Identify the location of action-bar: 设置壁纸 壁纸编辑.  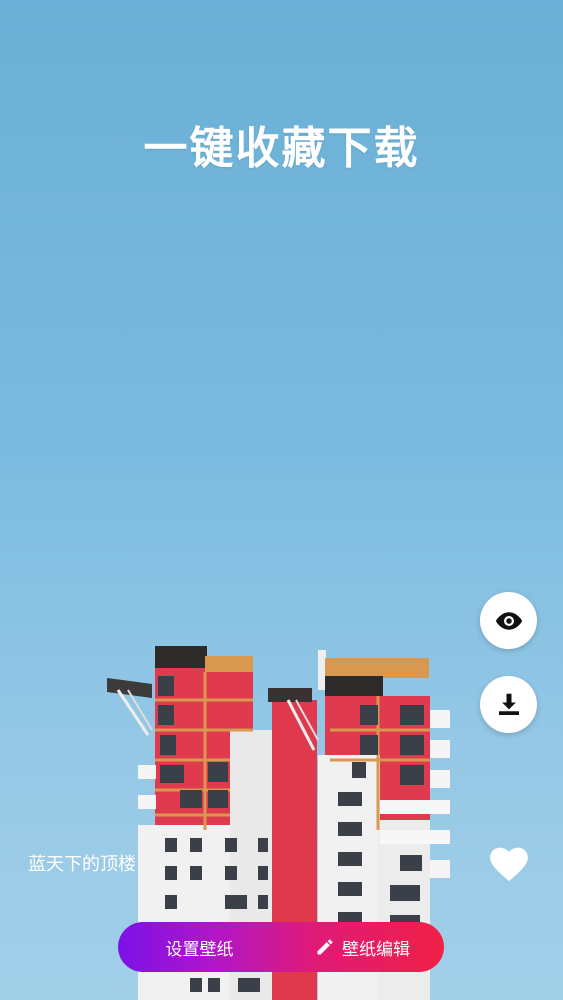
(281, 947).